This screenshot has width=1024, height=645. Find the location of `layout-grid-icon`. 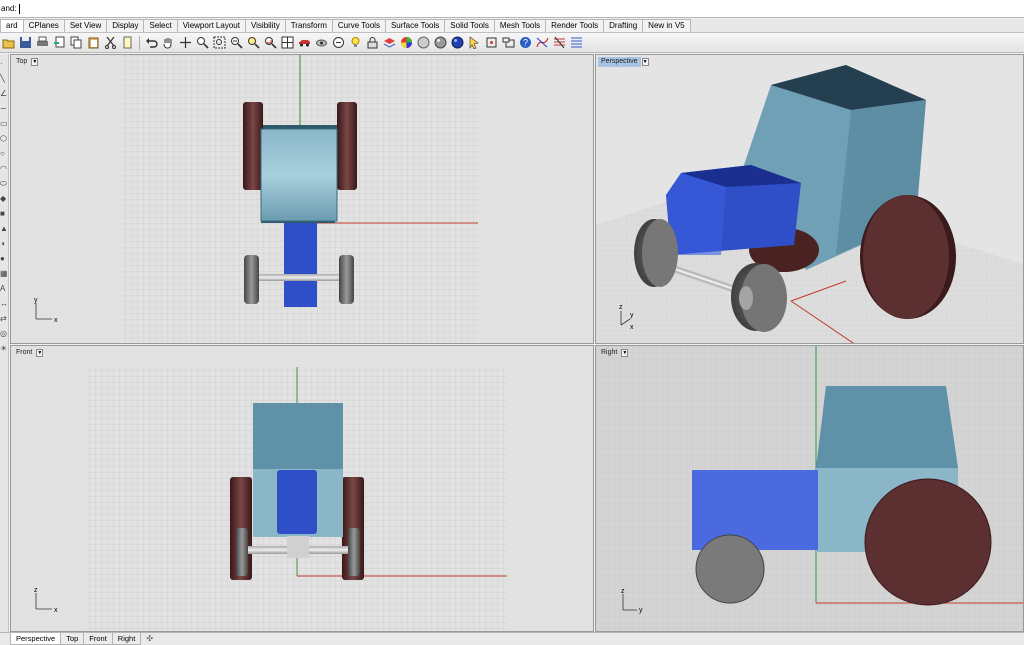

layout-grid-icon is located at coordinates (287, 42).